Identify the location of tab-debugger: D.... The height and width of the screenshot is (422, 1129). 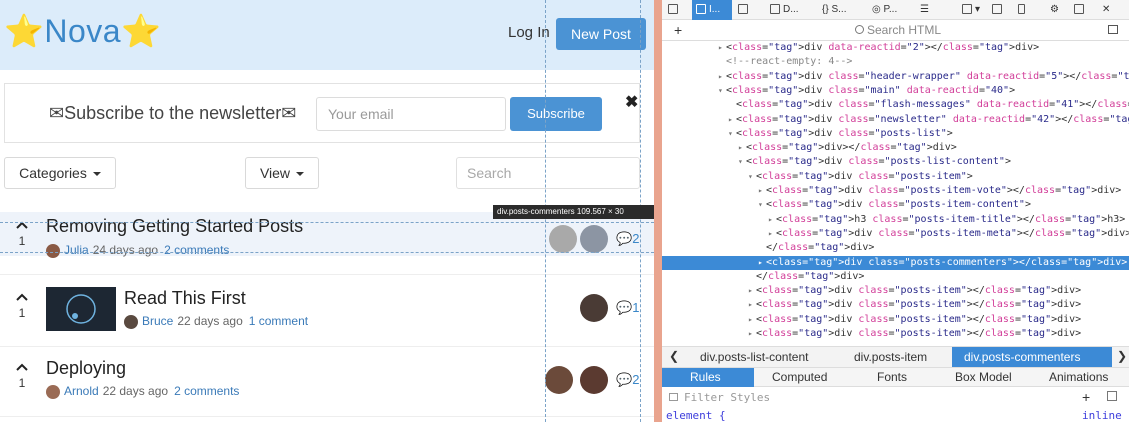
(784, 10).